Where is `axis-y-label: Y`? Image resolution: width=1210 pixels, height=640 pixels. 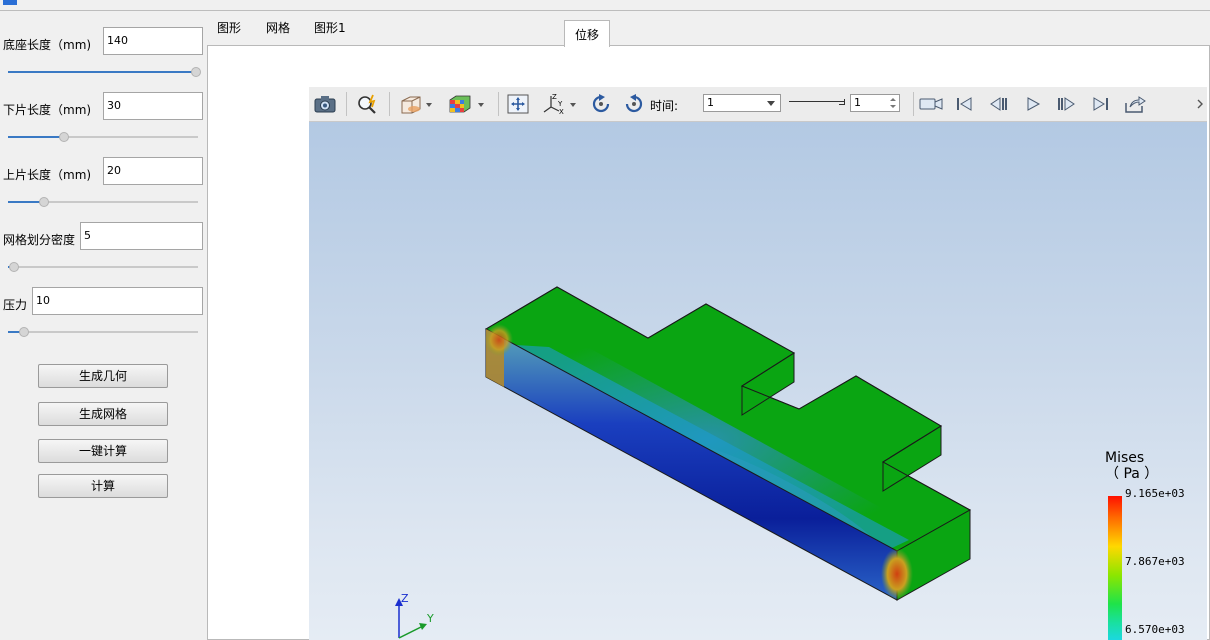 axis-y-label: Y is located at coordinates (430, 618).